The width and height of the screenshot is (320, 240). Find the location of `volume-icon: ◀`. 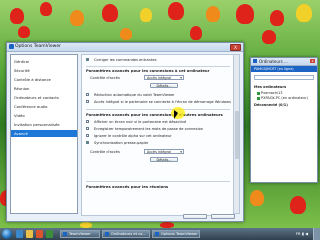

volume-icon: ◀ is located at coordinates (306, 233).